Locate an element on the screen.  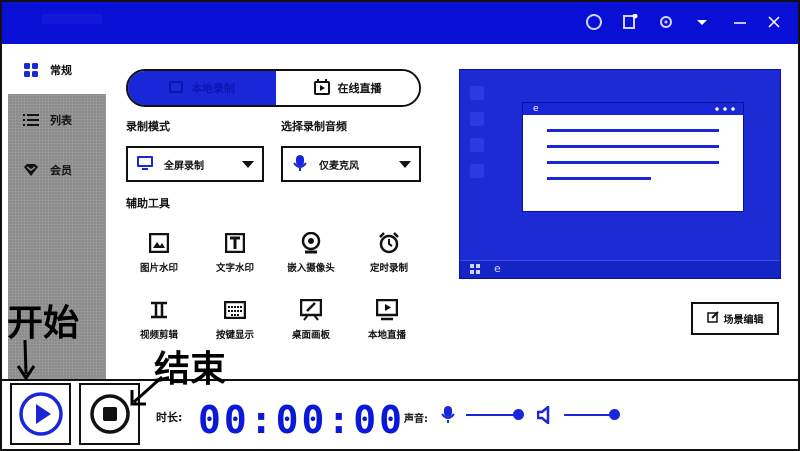
whiteboard-icon is located at coordinates (311, 310).